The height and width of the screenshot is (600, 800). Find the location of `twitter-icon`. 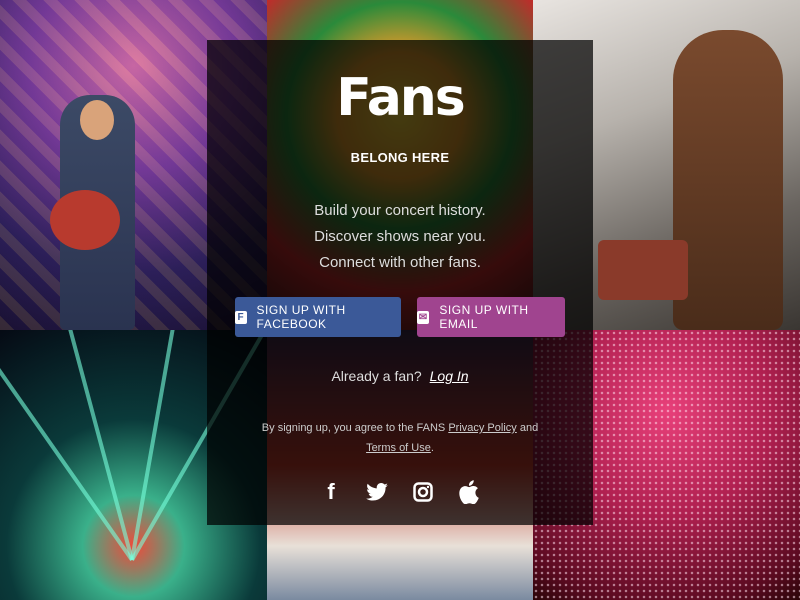

twitter-icon is located at coordinates (377, 492).